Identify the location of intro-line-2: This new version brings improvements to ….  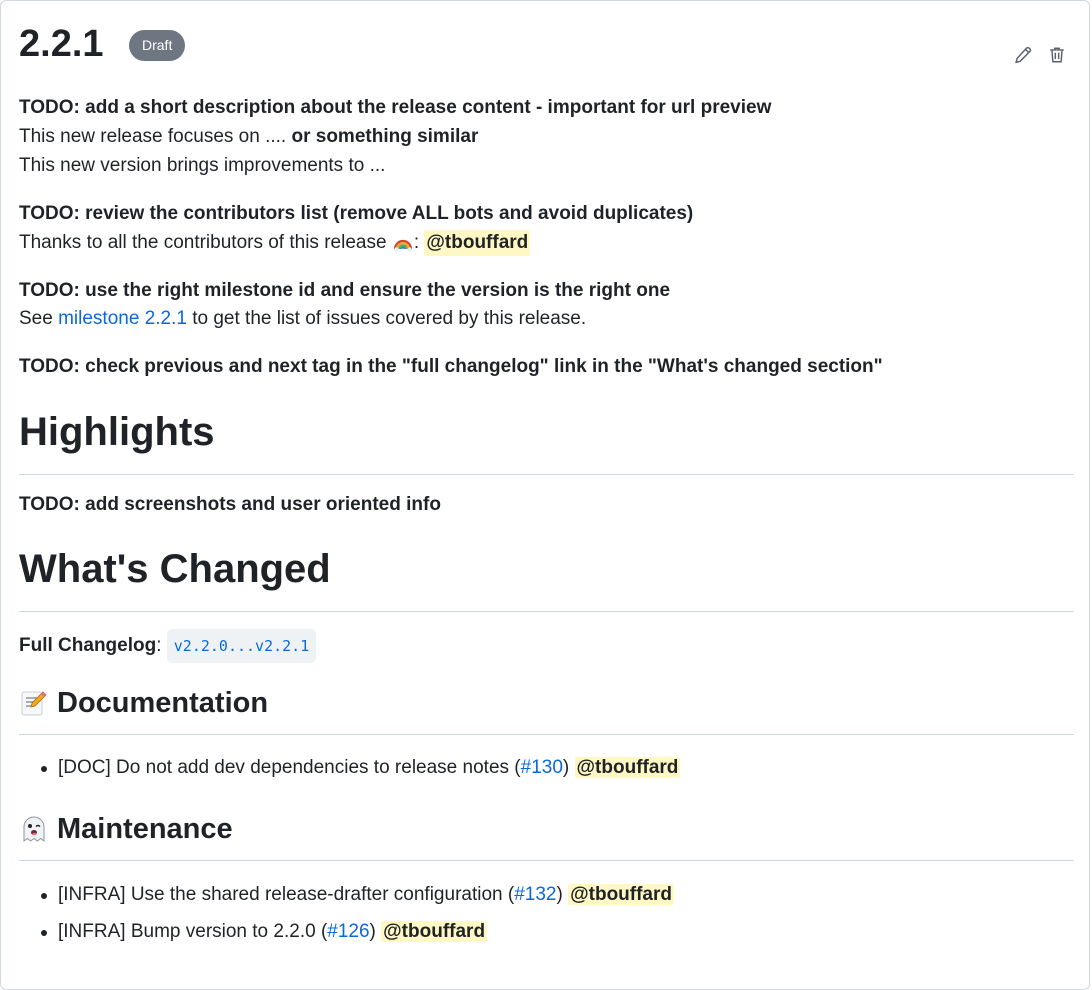
(202, 165).